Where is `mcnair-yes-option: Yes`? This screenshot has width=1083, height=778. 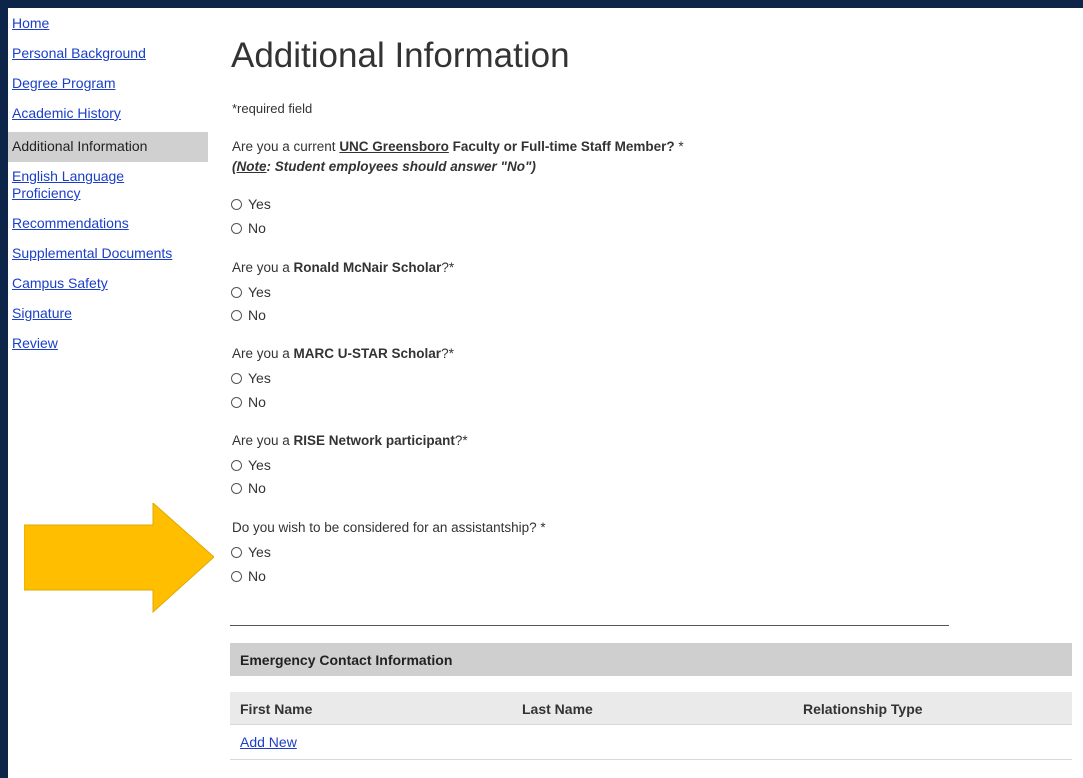
mcnair-yes-option: Yes is located at coordinates (251, 292).